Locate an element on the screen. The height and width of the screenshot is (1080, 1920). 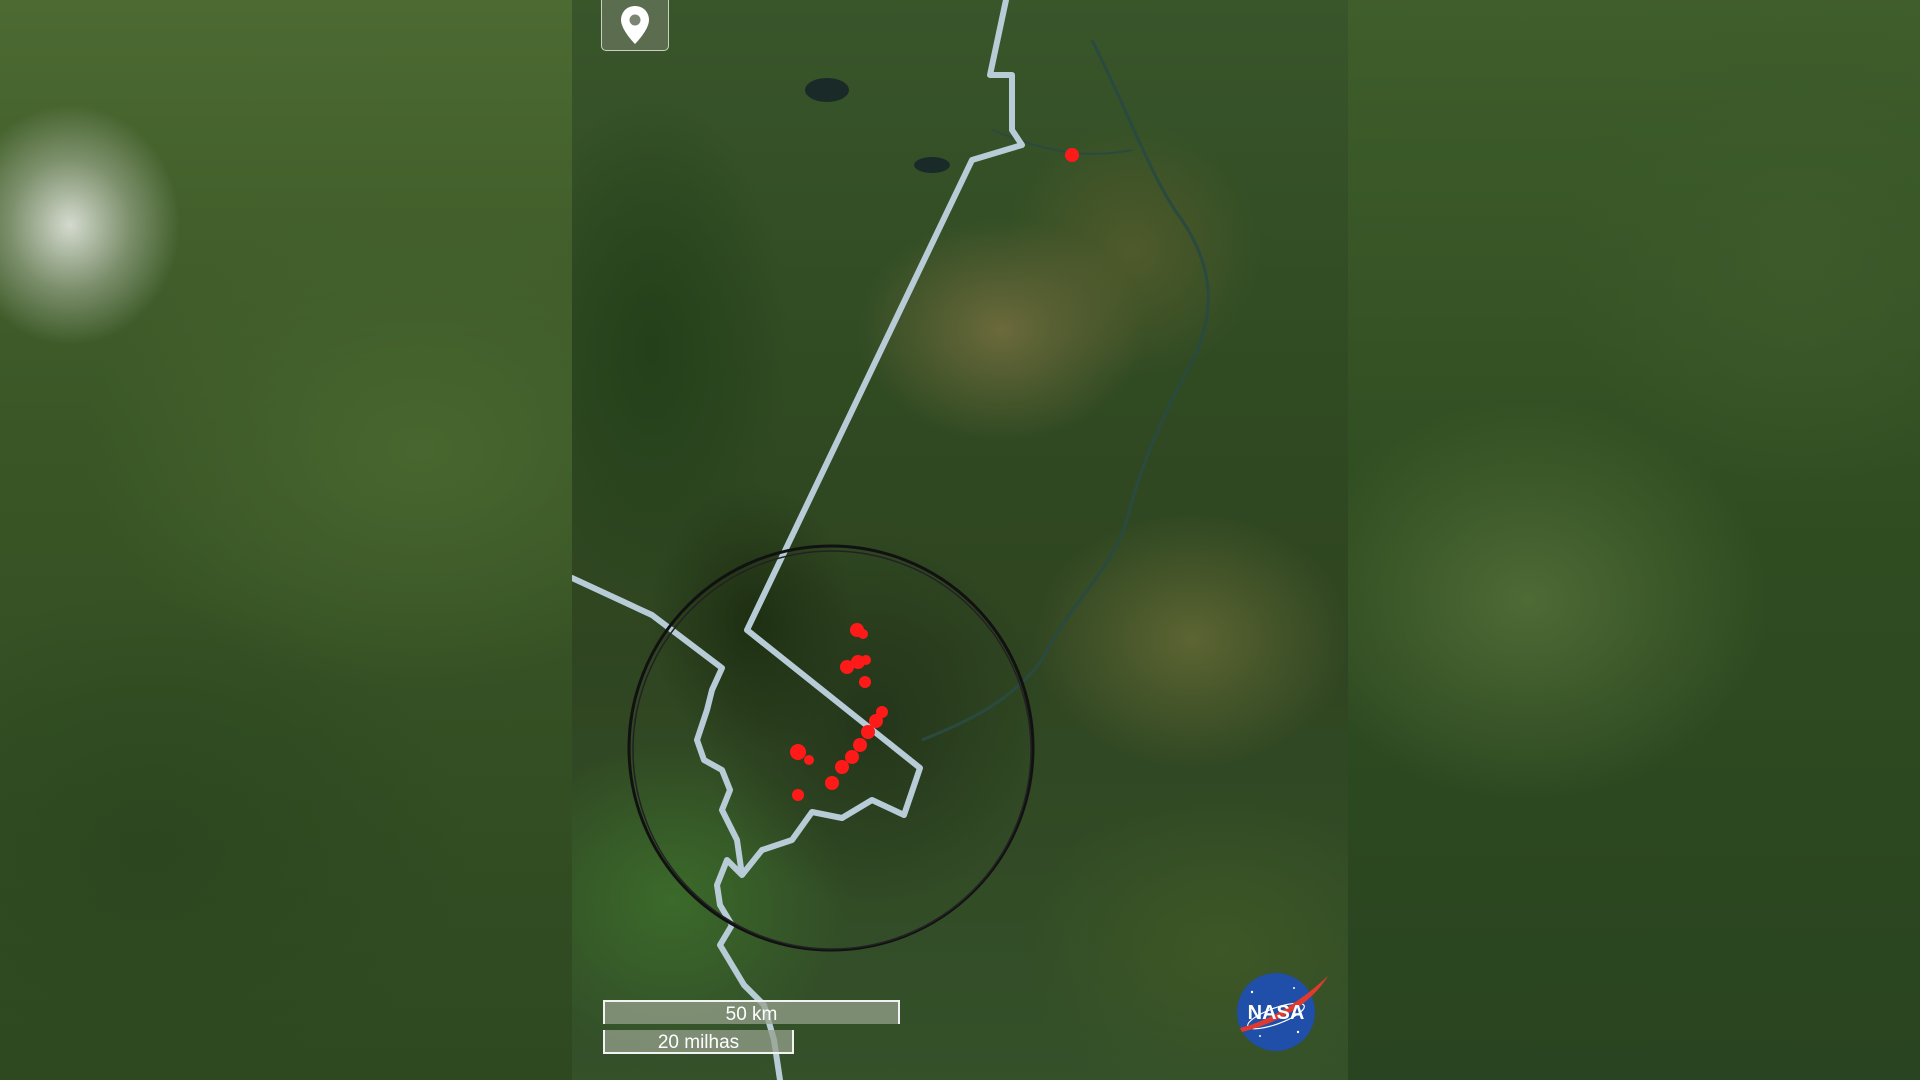
scale-metric-label: 50 km is located at coordinates (751, 1012).